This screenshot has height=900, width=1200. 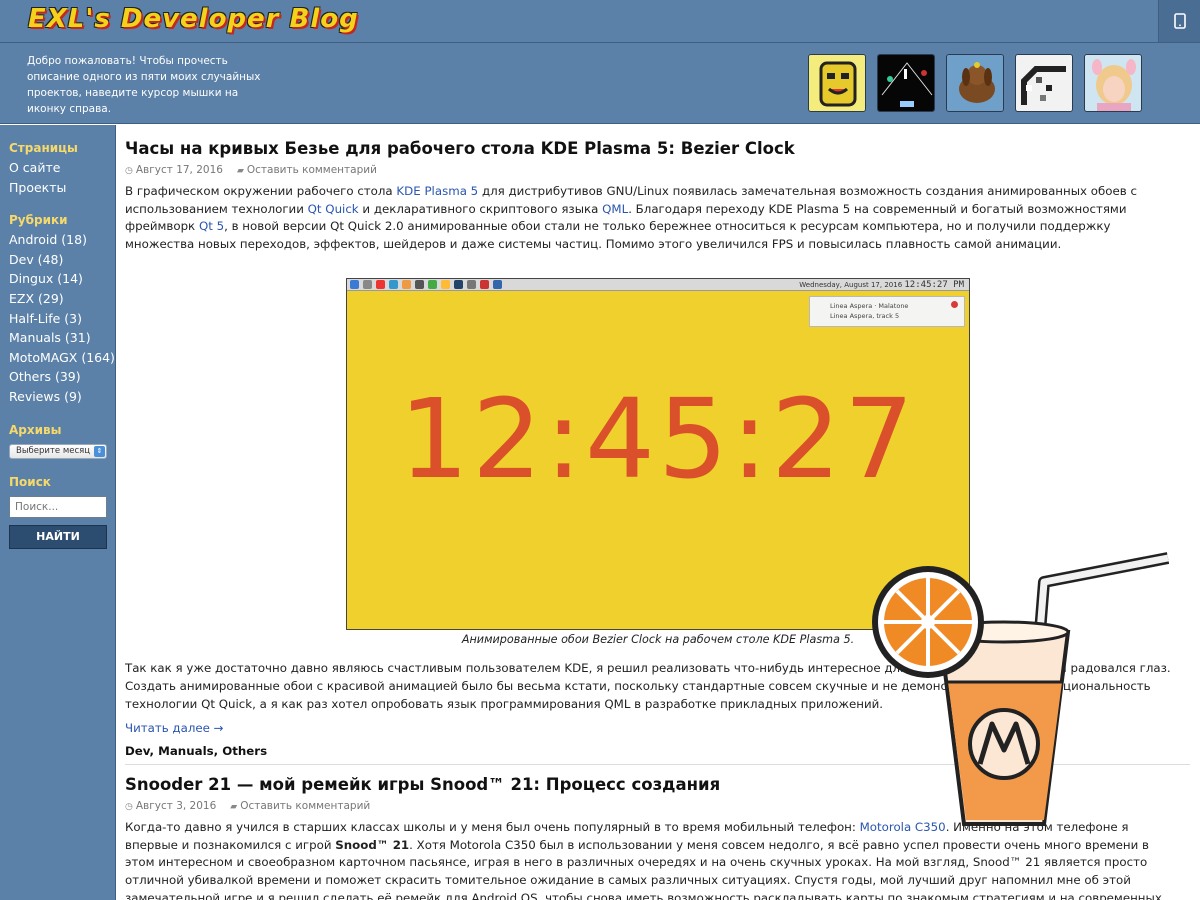 I want to click on category-half-life: Half-Life (3), so click(x=62, y=319).